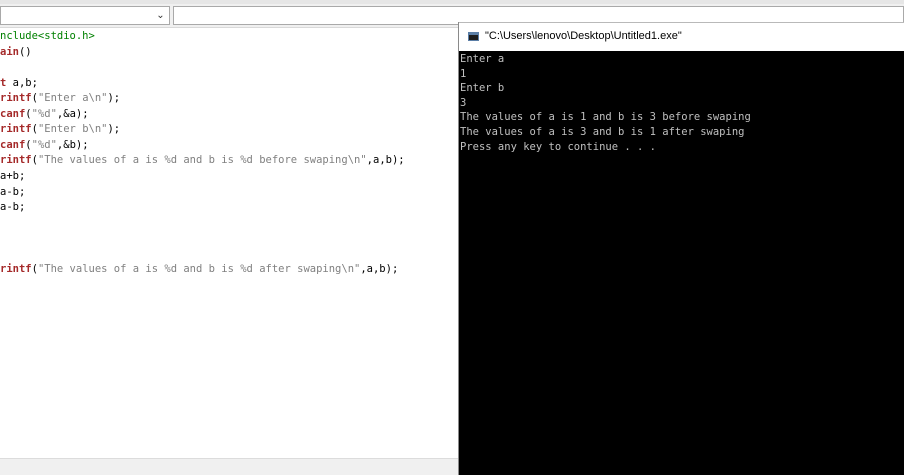  Describe the element at coordinates (583, 36) in the screenshot. I see `console-title: "C:\Users\lenovo\Desktop\Untitled1.exe"` at that location.